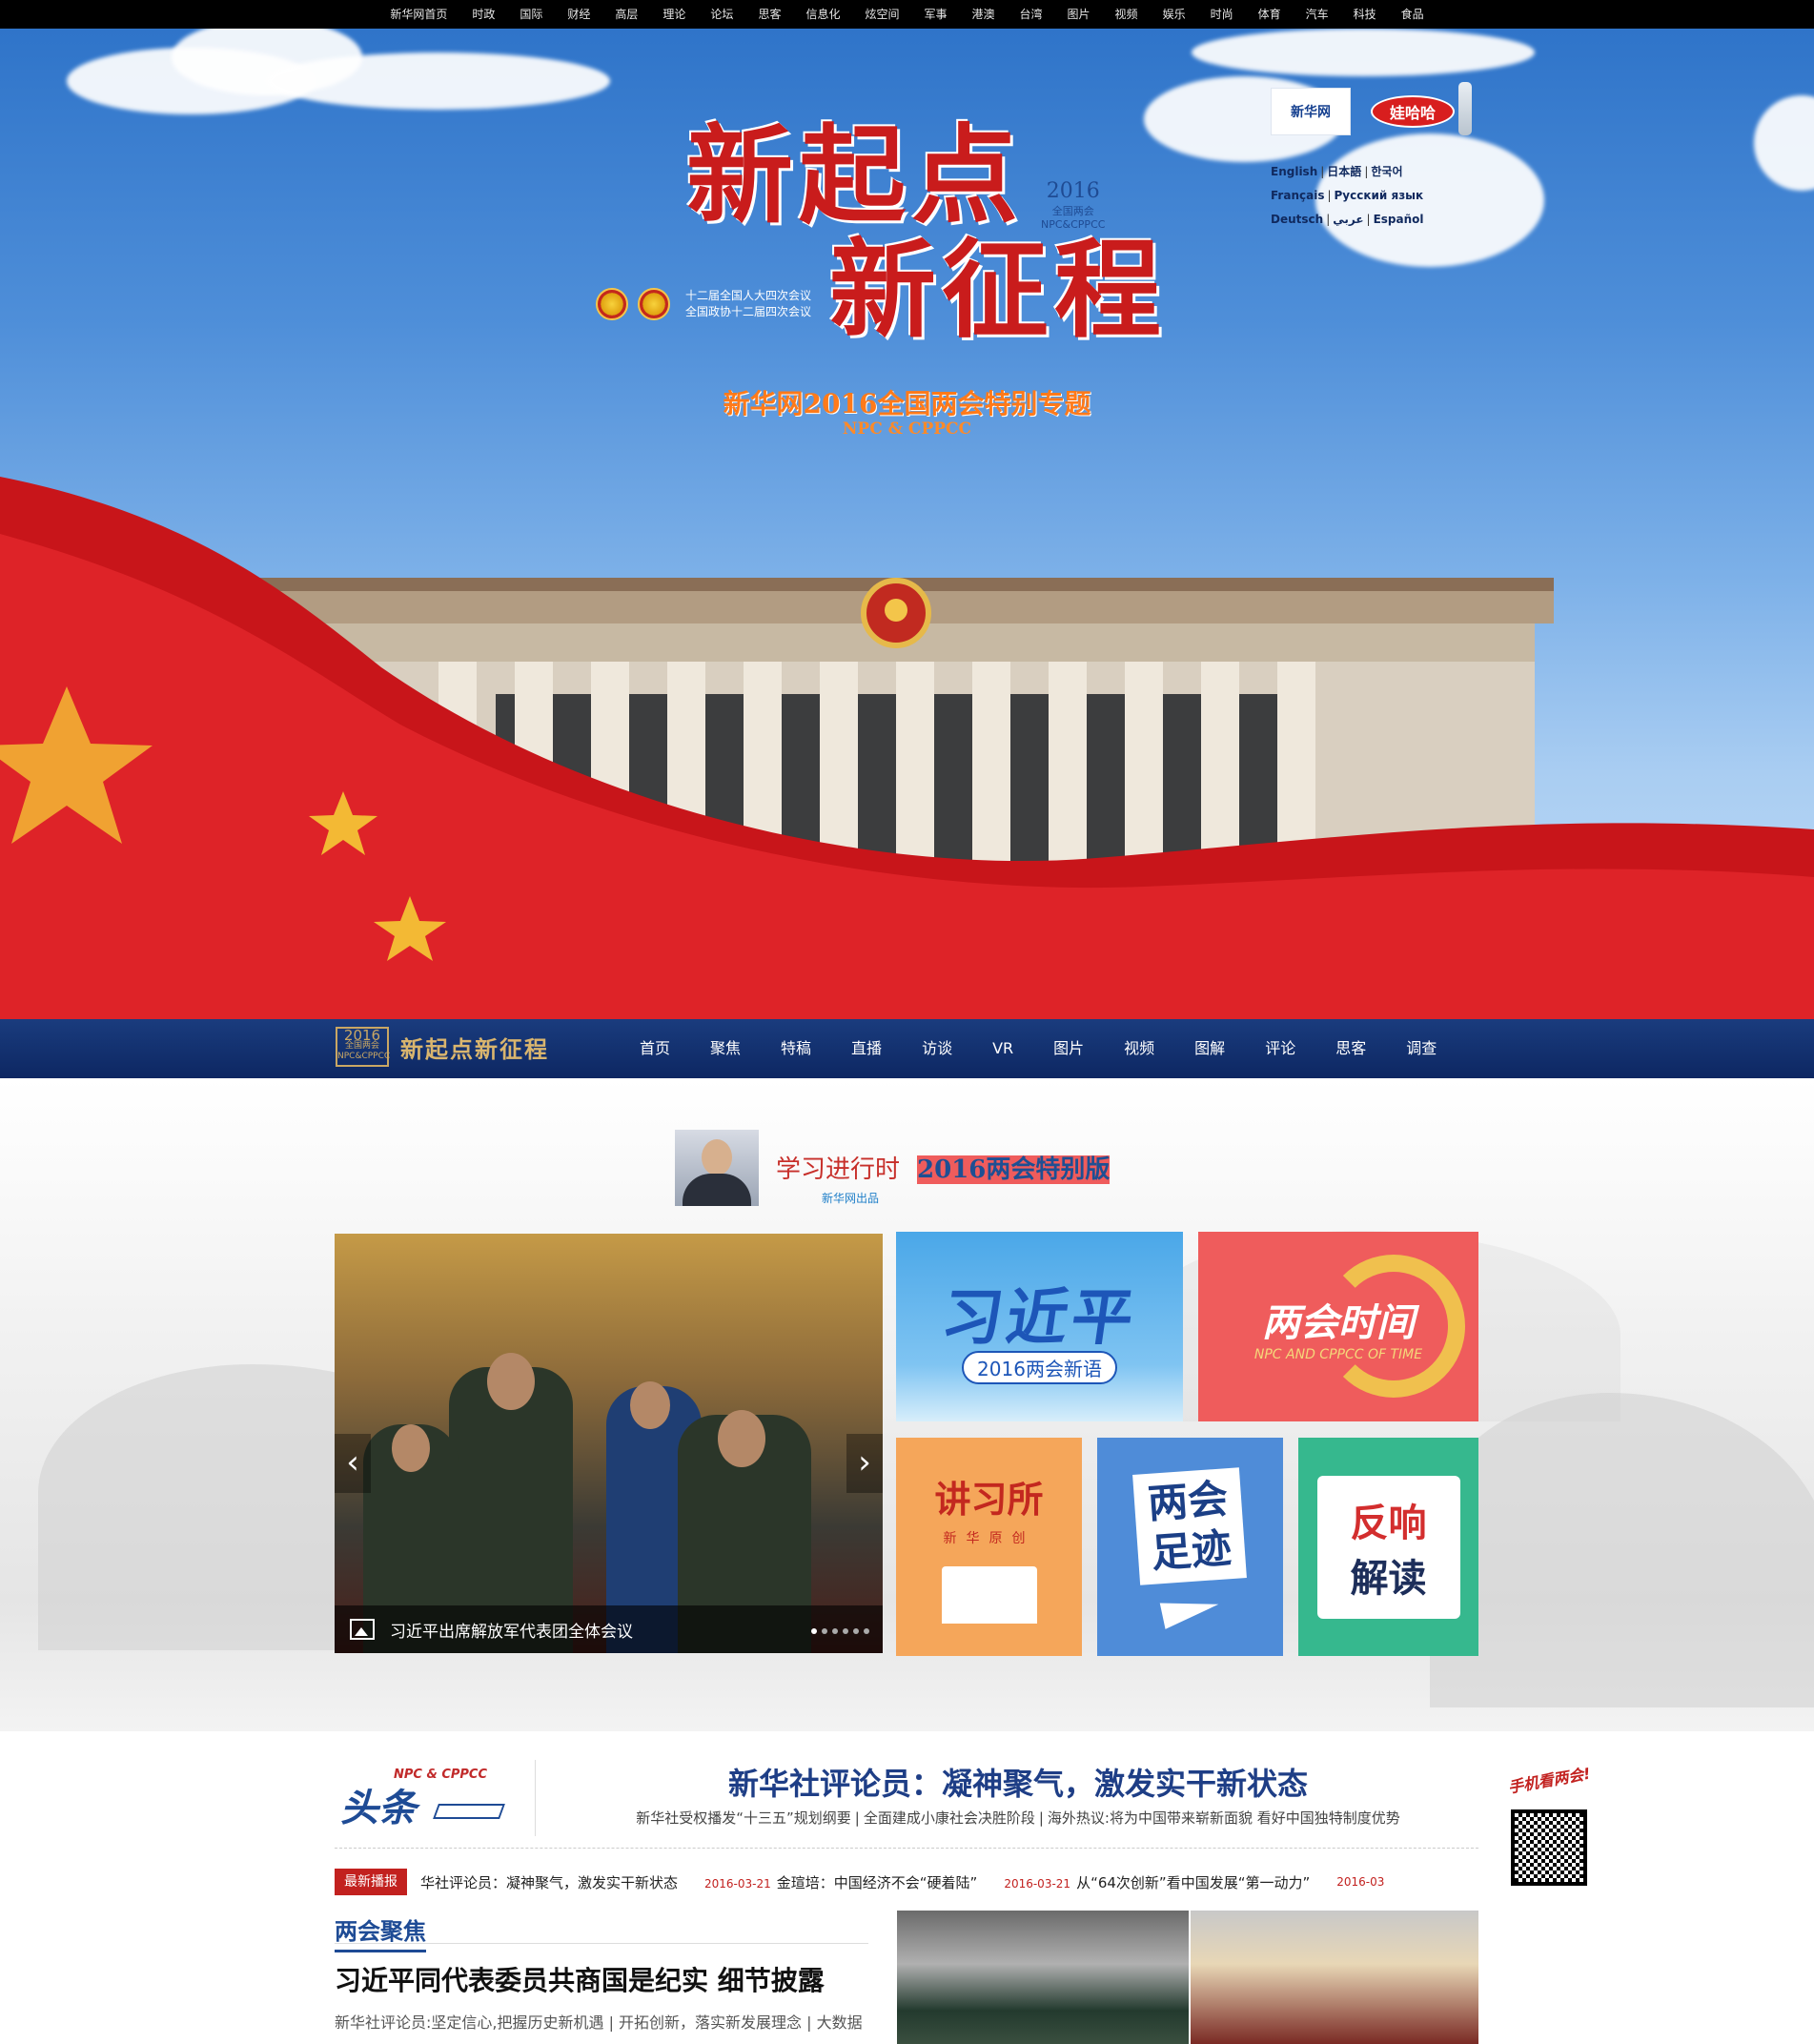 The image size is (1814, 2044). I want to click on tile-lianghui-time: 两会时间 NPC AND CPPCC OF TIME, so click(1338, 1326).